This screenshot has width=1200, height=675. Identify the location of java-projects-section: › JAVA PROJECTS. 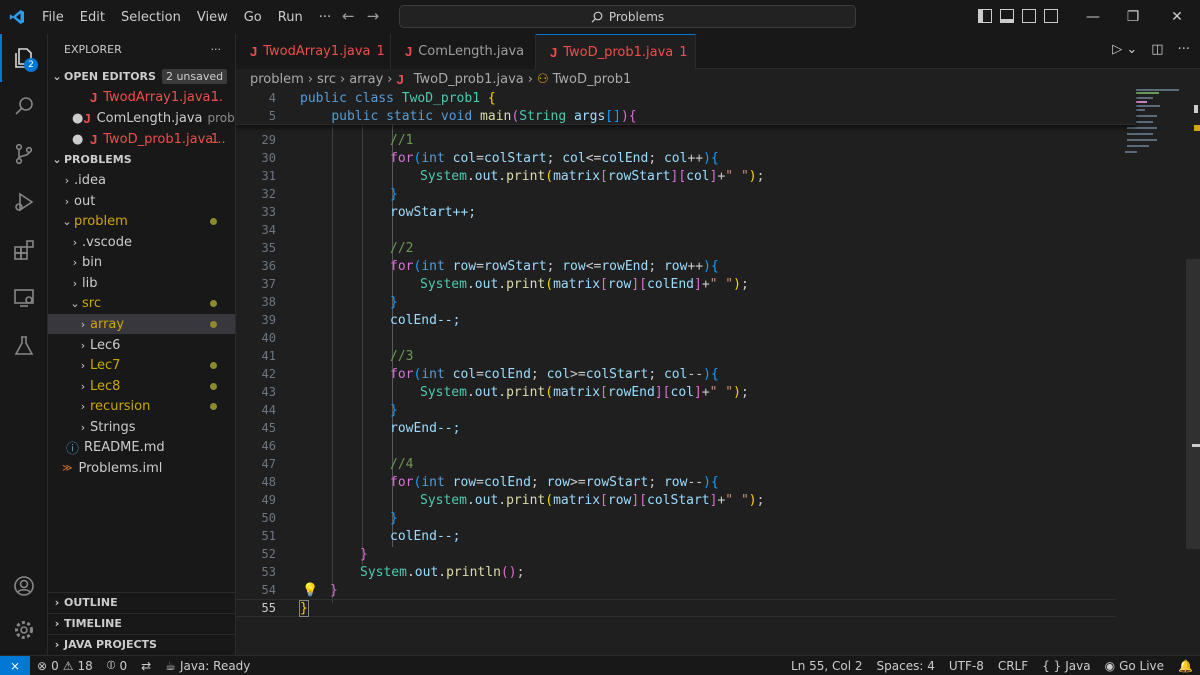
(141, 644).